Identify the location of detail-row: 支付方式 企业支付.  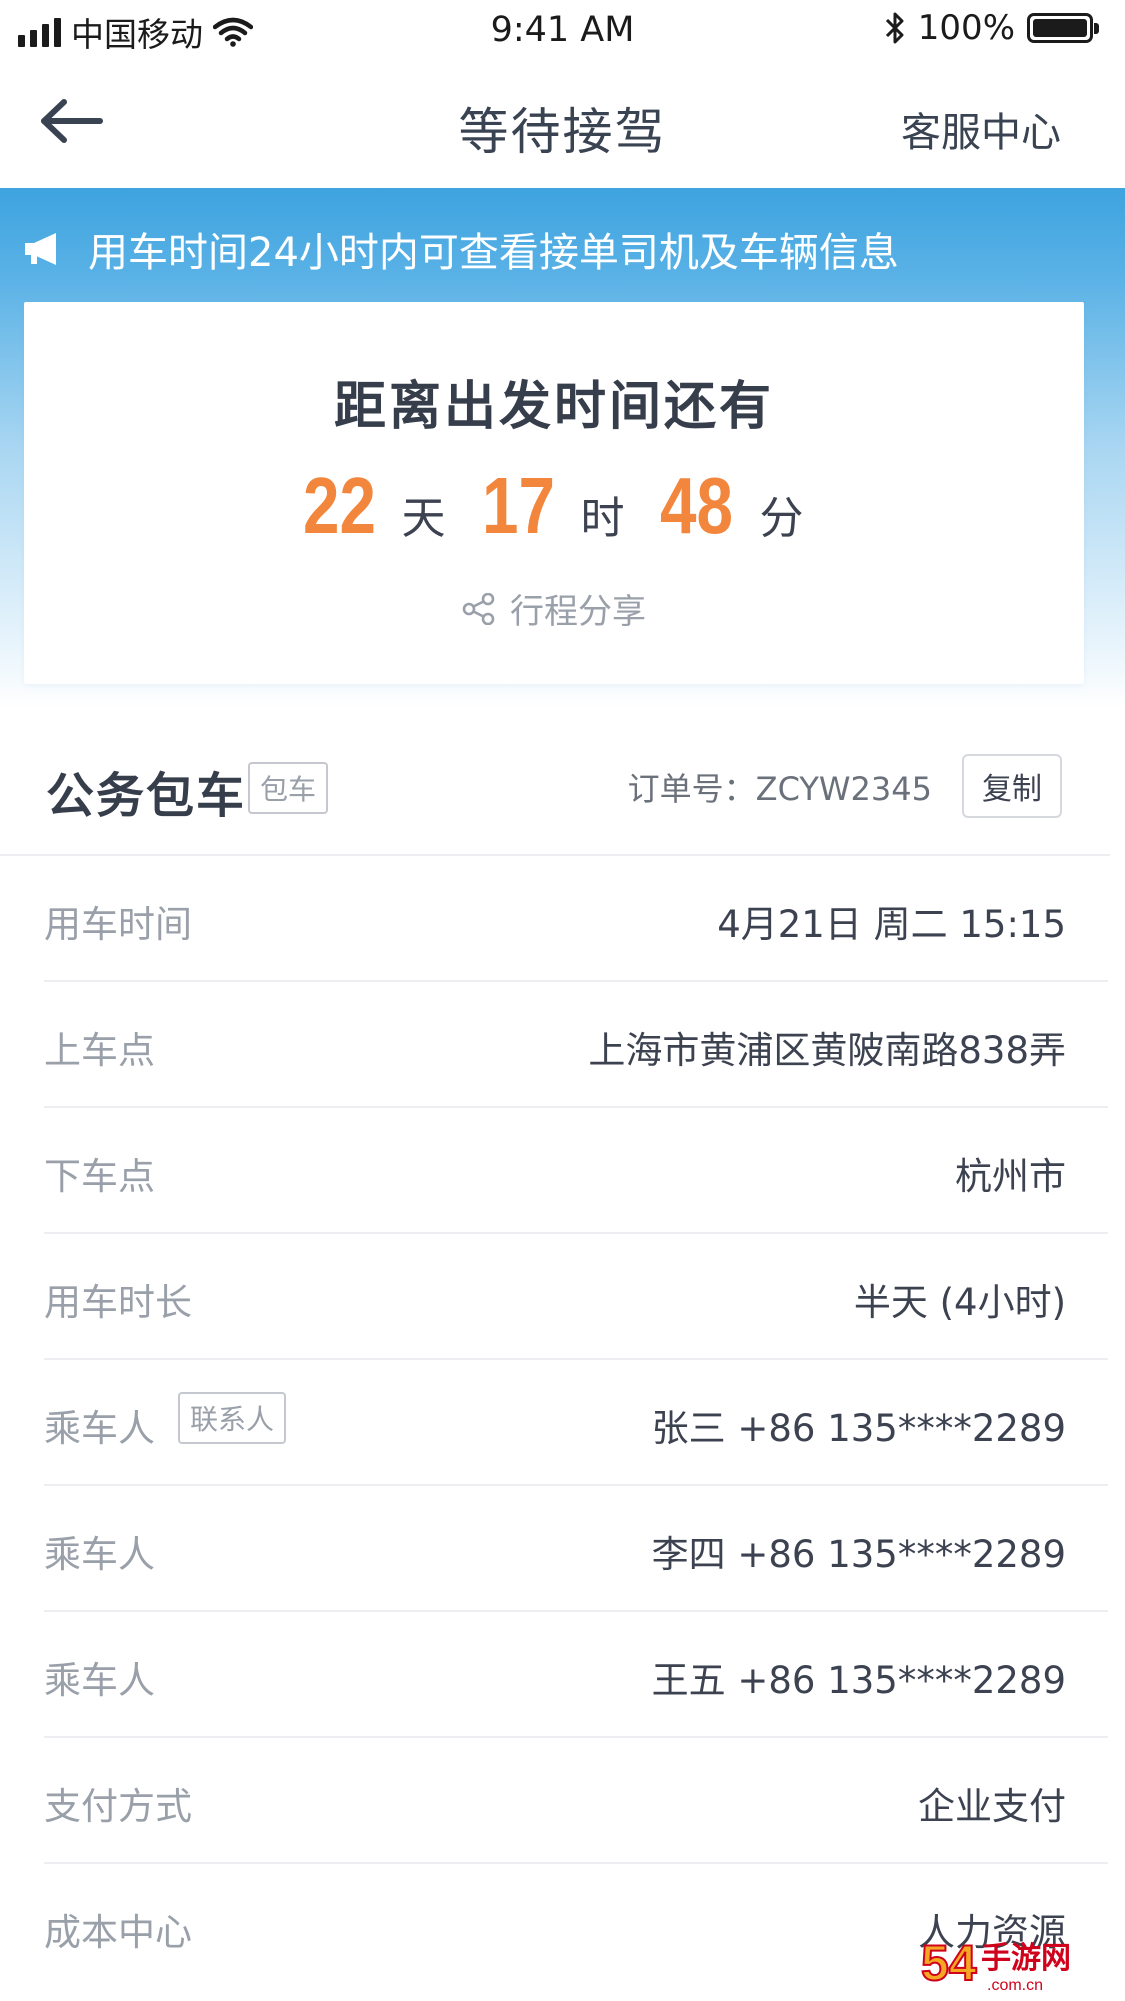
(576, 1801).